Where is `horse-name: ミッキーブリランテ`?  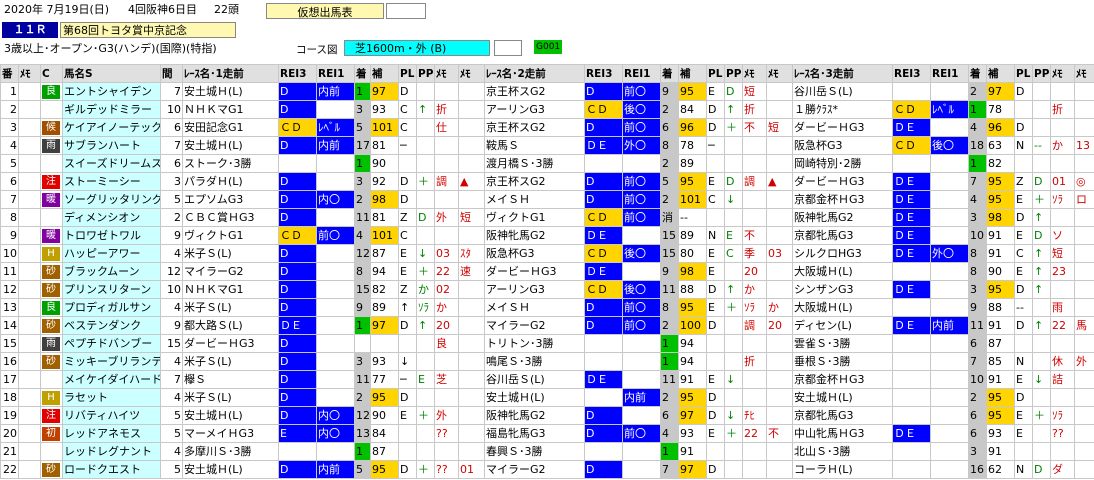 horse-name: ミッキーブリランテ is located at coordinates (111, 361).